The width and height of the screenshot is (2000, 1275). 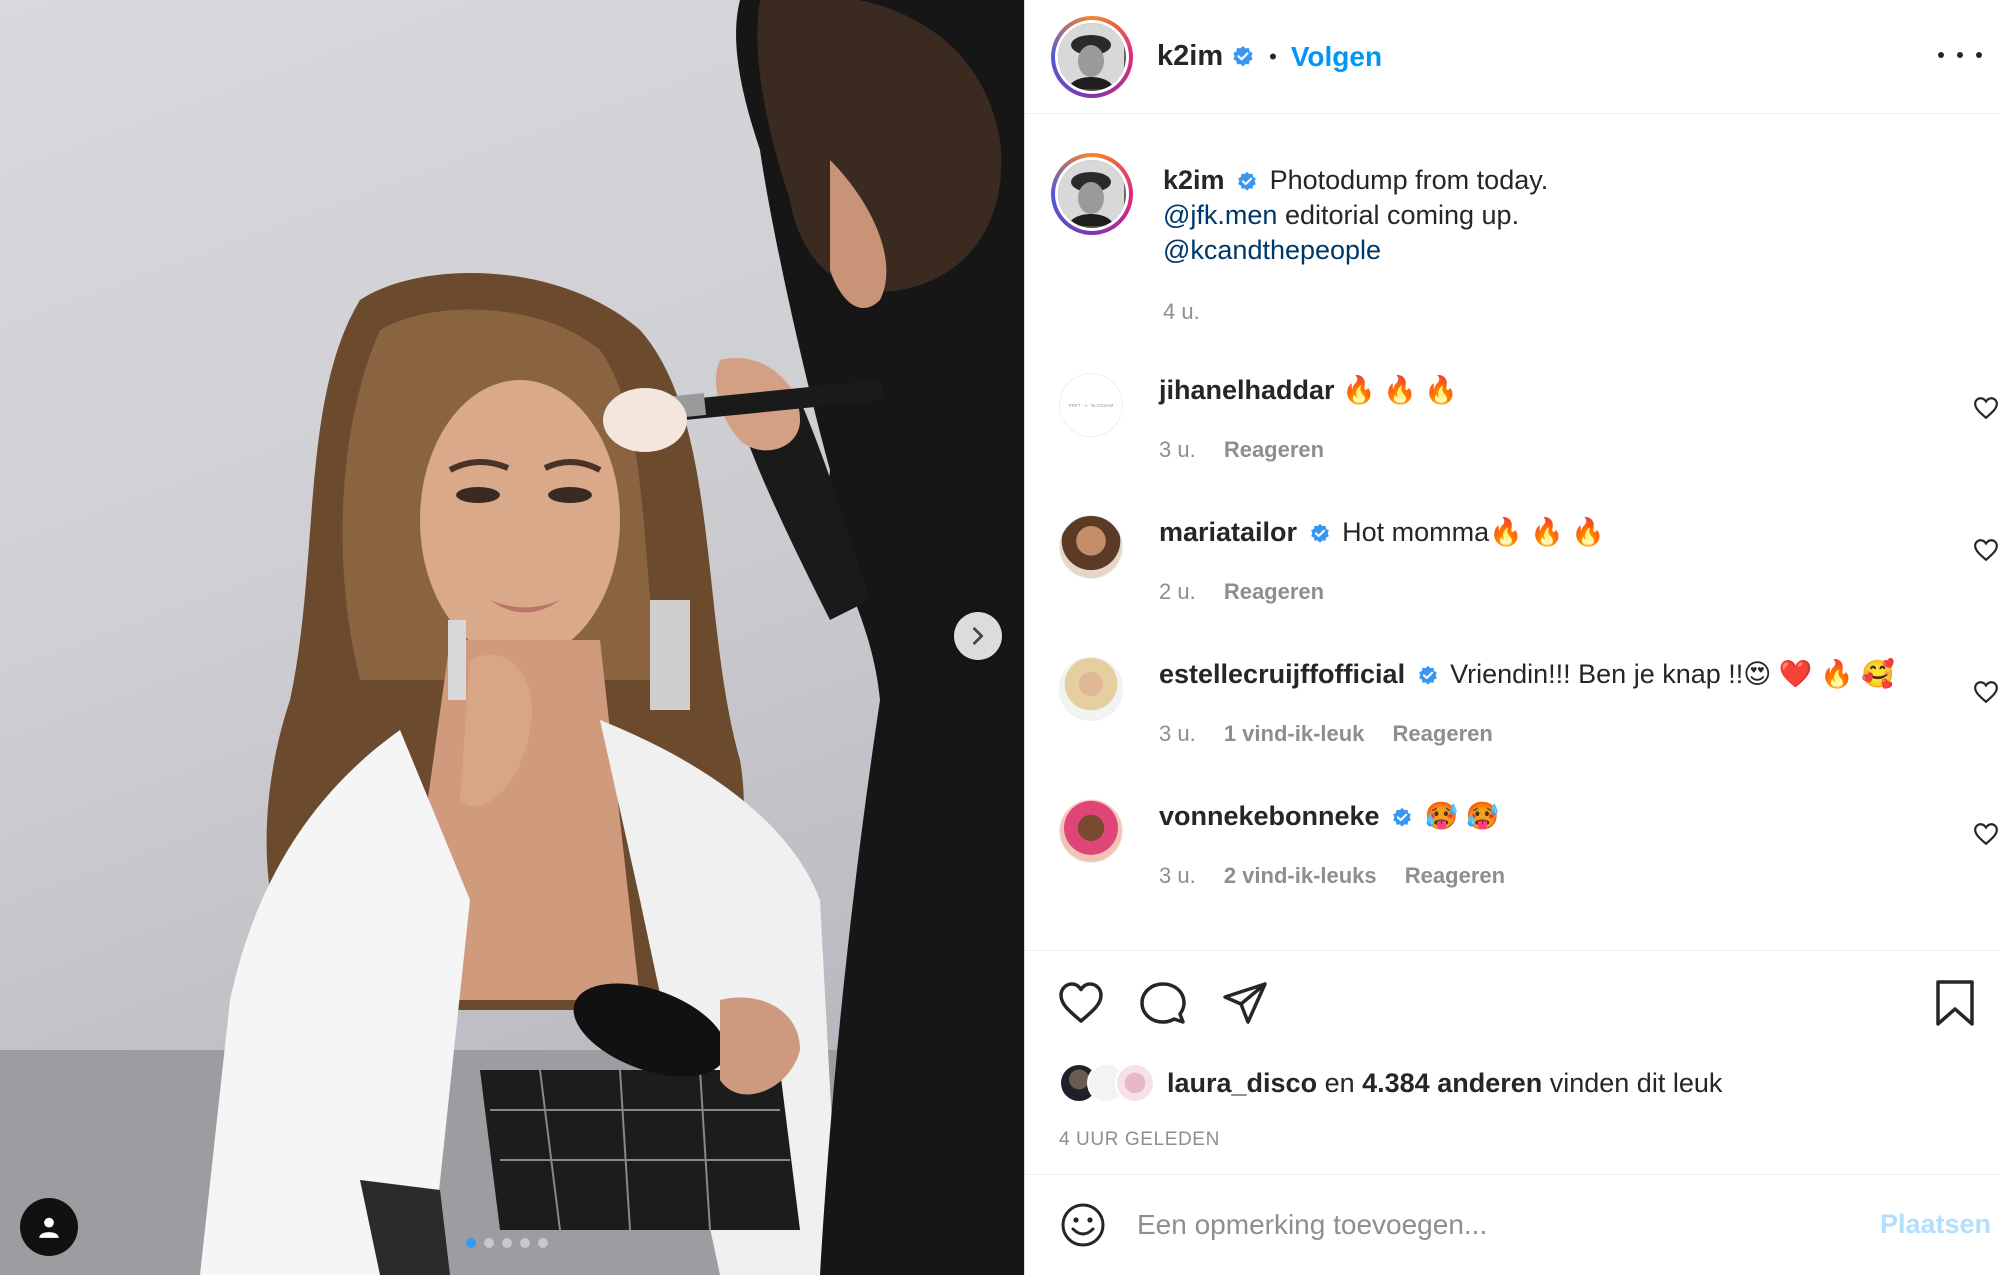 I want to click on smiley-icon, so click(x=1083, y=1225).